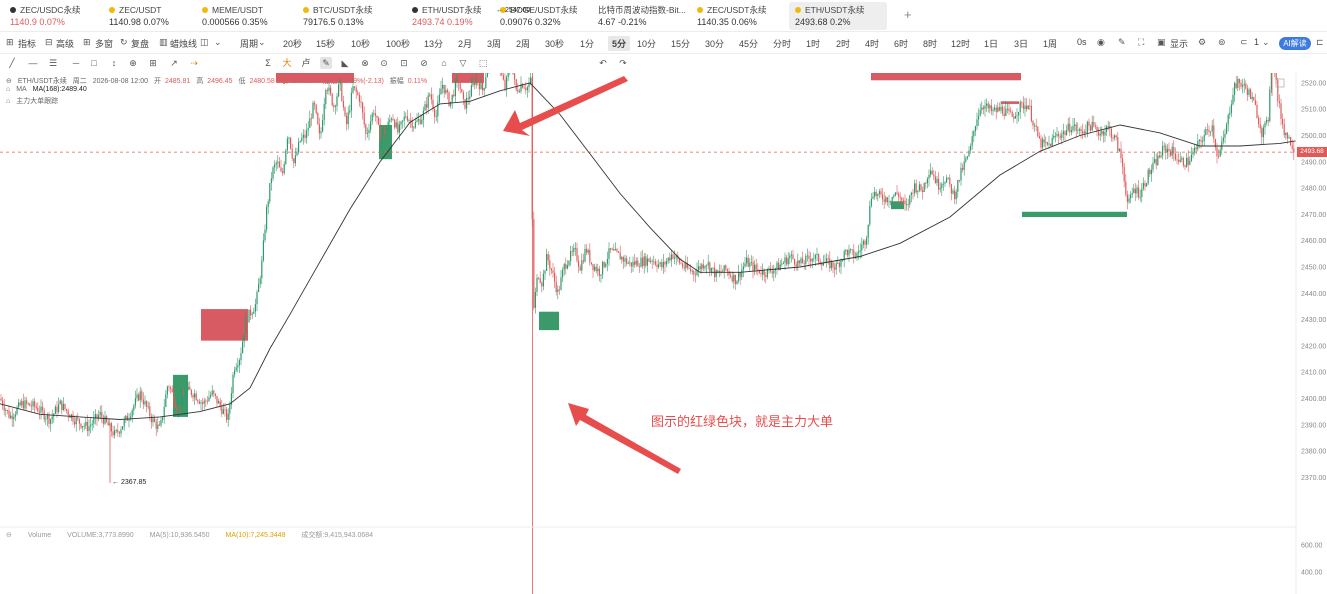  I want to click on trend-line-icon: ╱, so click(12, 63).